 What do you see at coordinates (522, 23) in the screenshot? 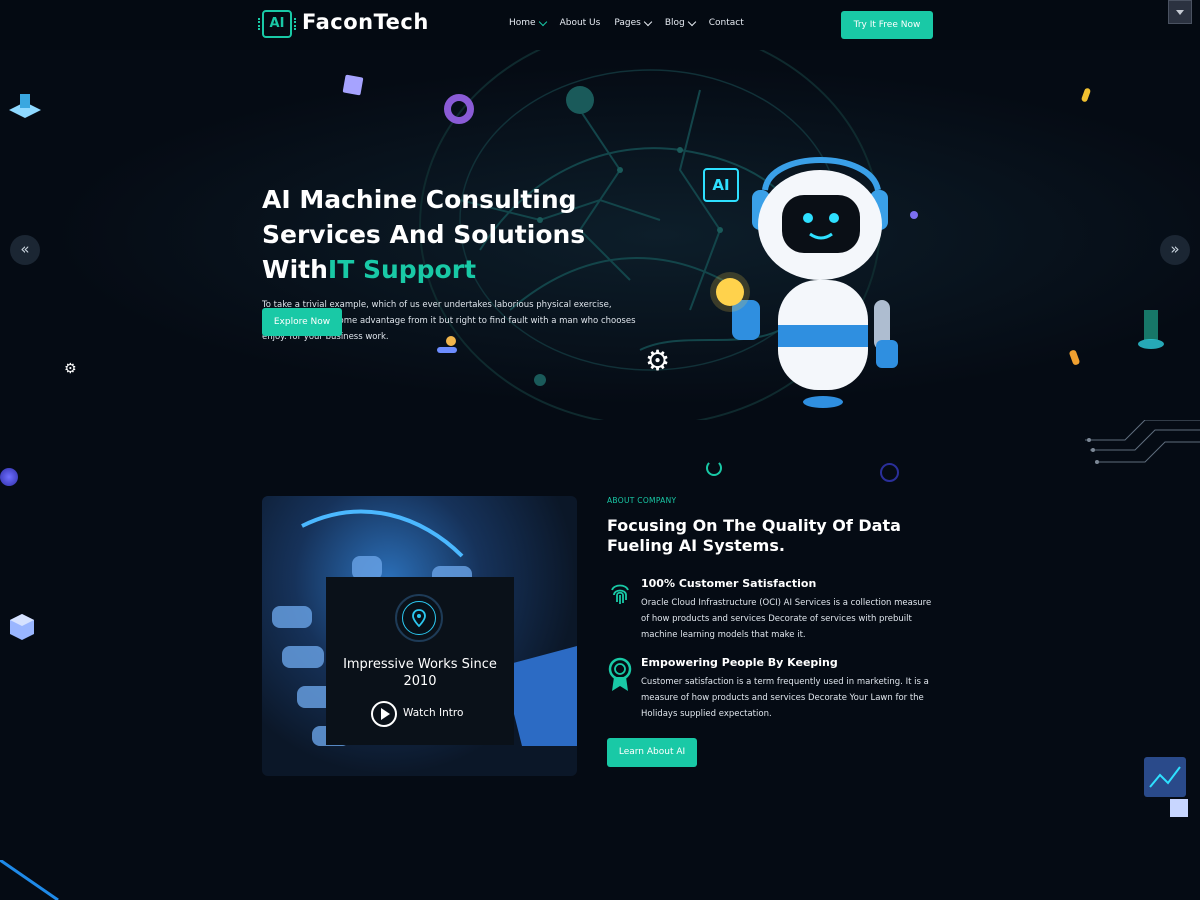
I see `nav-item-label: Home` at bounding box center [522, 23].